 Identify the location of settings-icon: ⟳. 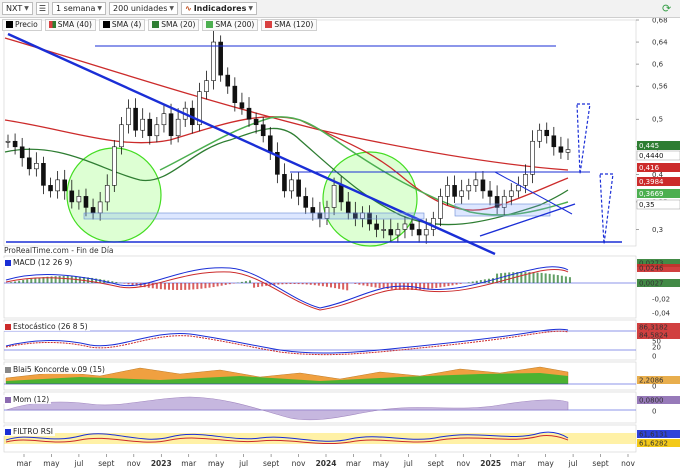
(668, 8).